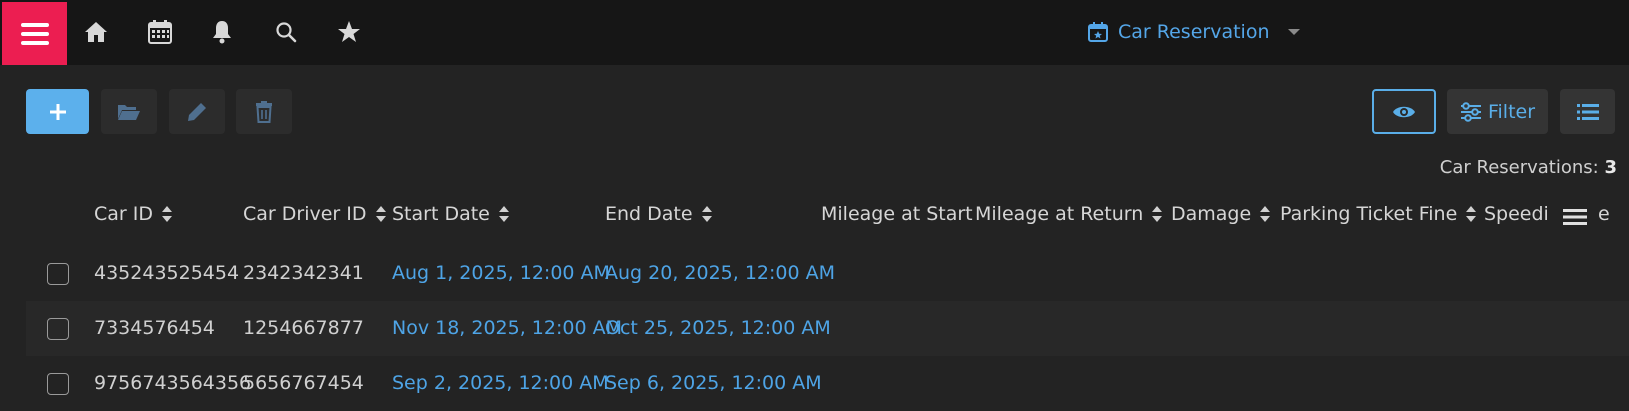 The height and width of the screenshot is (411, 1629). I want to click on search-button, so click(286, 32).